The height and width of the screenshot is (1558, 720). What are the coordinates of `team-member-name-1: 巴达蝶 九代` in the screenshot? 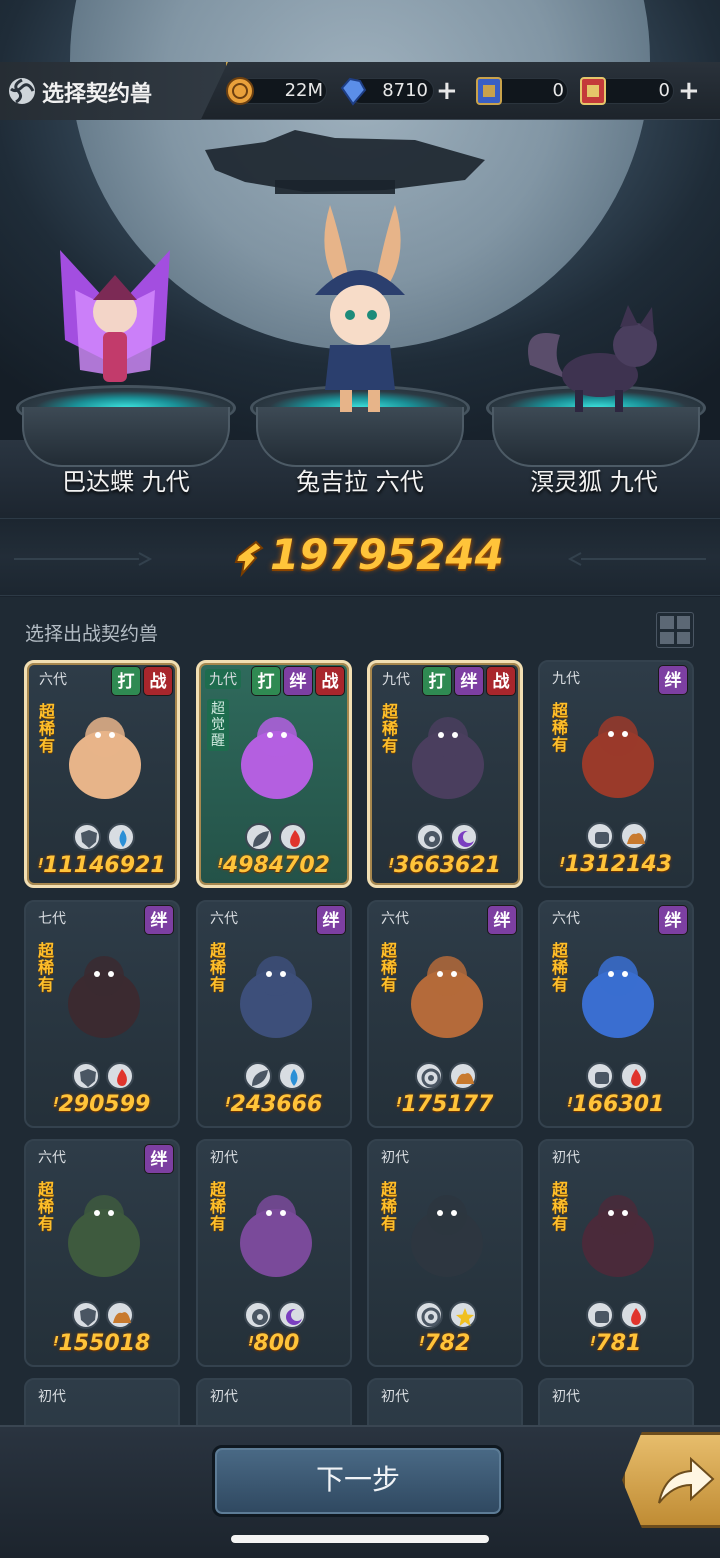 It's located at (126, 482).